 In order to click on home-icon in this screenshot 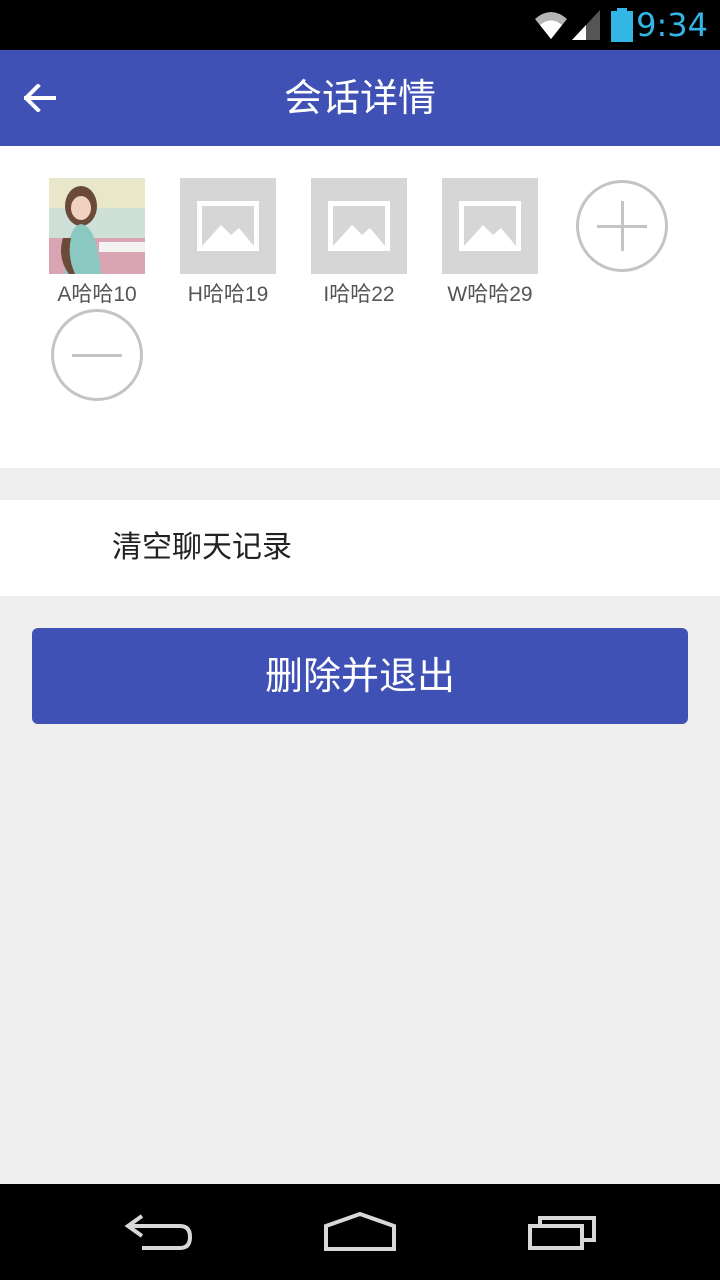, I will do `click(360, 1232)`.